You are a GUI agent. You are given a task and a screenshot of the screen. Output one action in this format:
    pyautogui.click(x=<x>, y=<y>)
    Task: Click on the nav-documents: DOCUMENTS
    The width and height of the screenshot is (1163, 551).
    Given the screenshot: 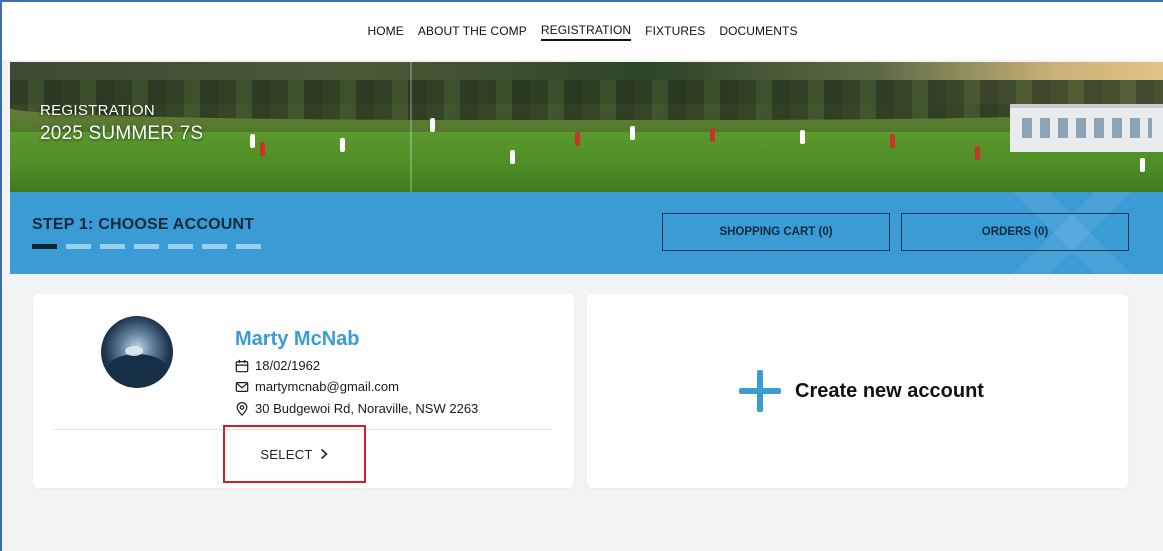 What is the action you would take?
    pyautogui.click(x=758, y=31)
    